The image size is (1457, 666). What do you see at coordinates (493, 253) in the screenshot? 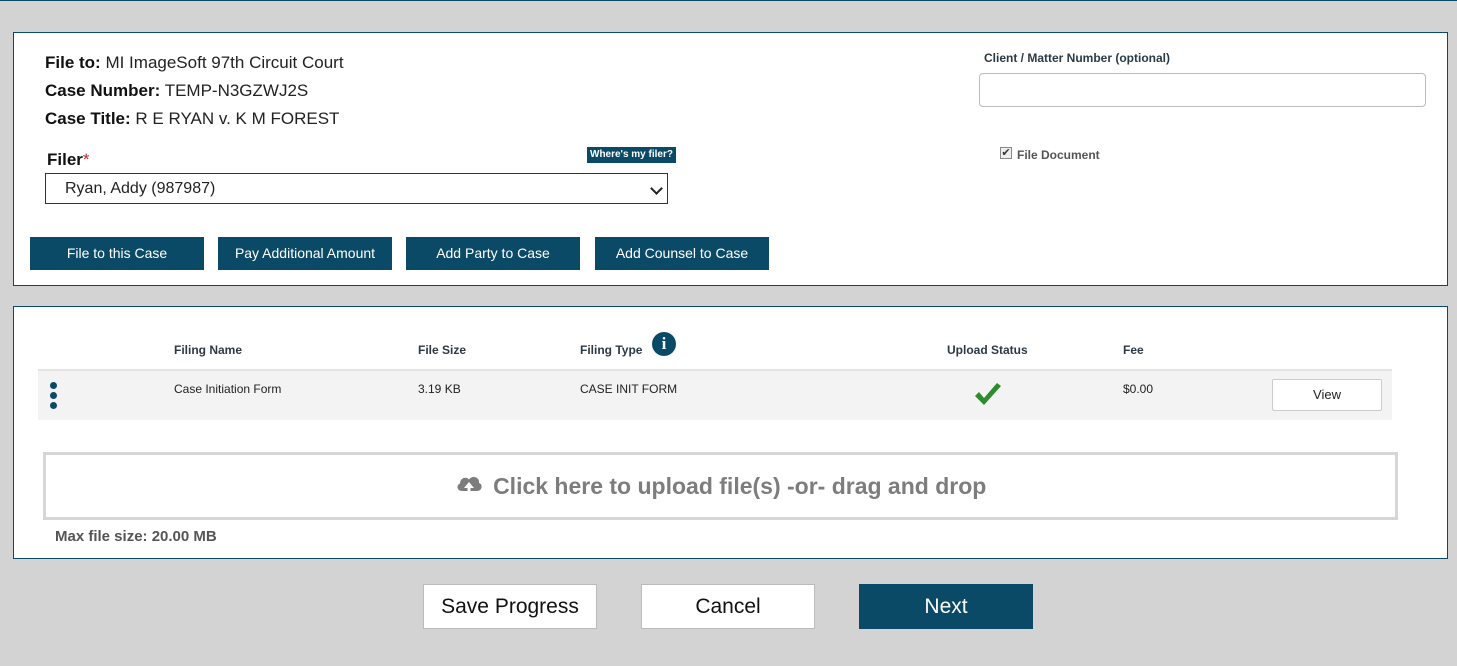
I see `add-party-button: Add Party to Case` at bounding box center [493, 253].